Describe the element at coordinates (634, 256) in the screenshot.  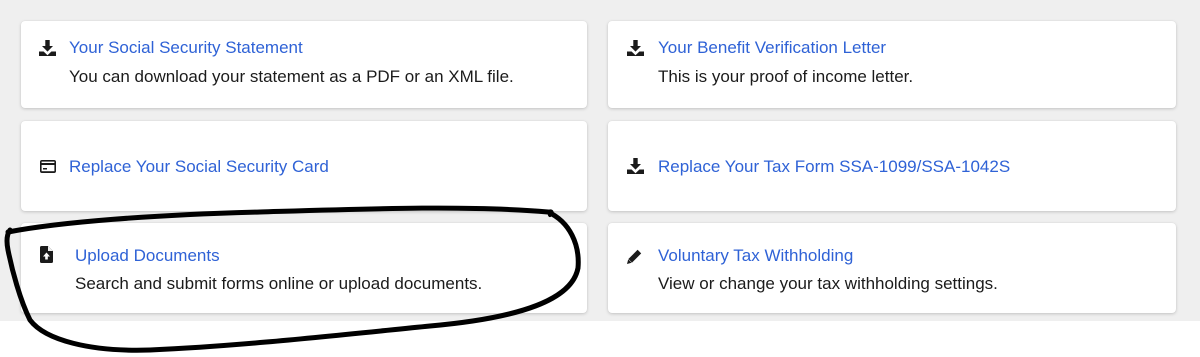
I see `pencil-icon` at that location.